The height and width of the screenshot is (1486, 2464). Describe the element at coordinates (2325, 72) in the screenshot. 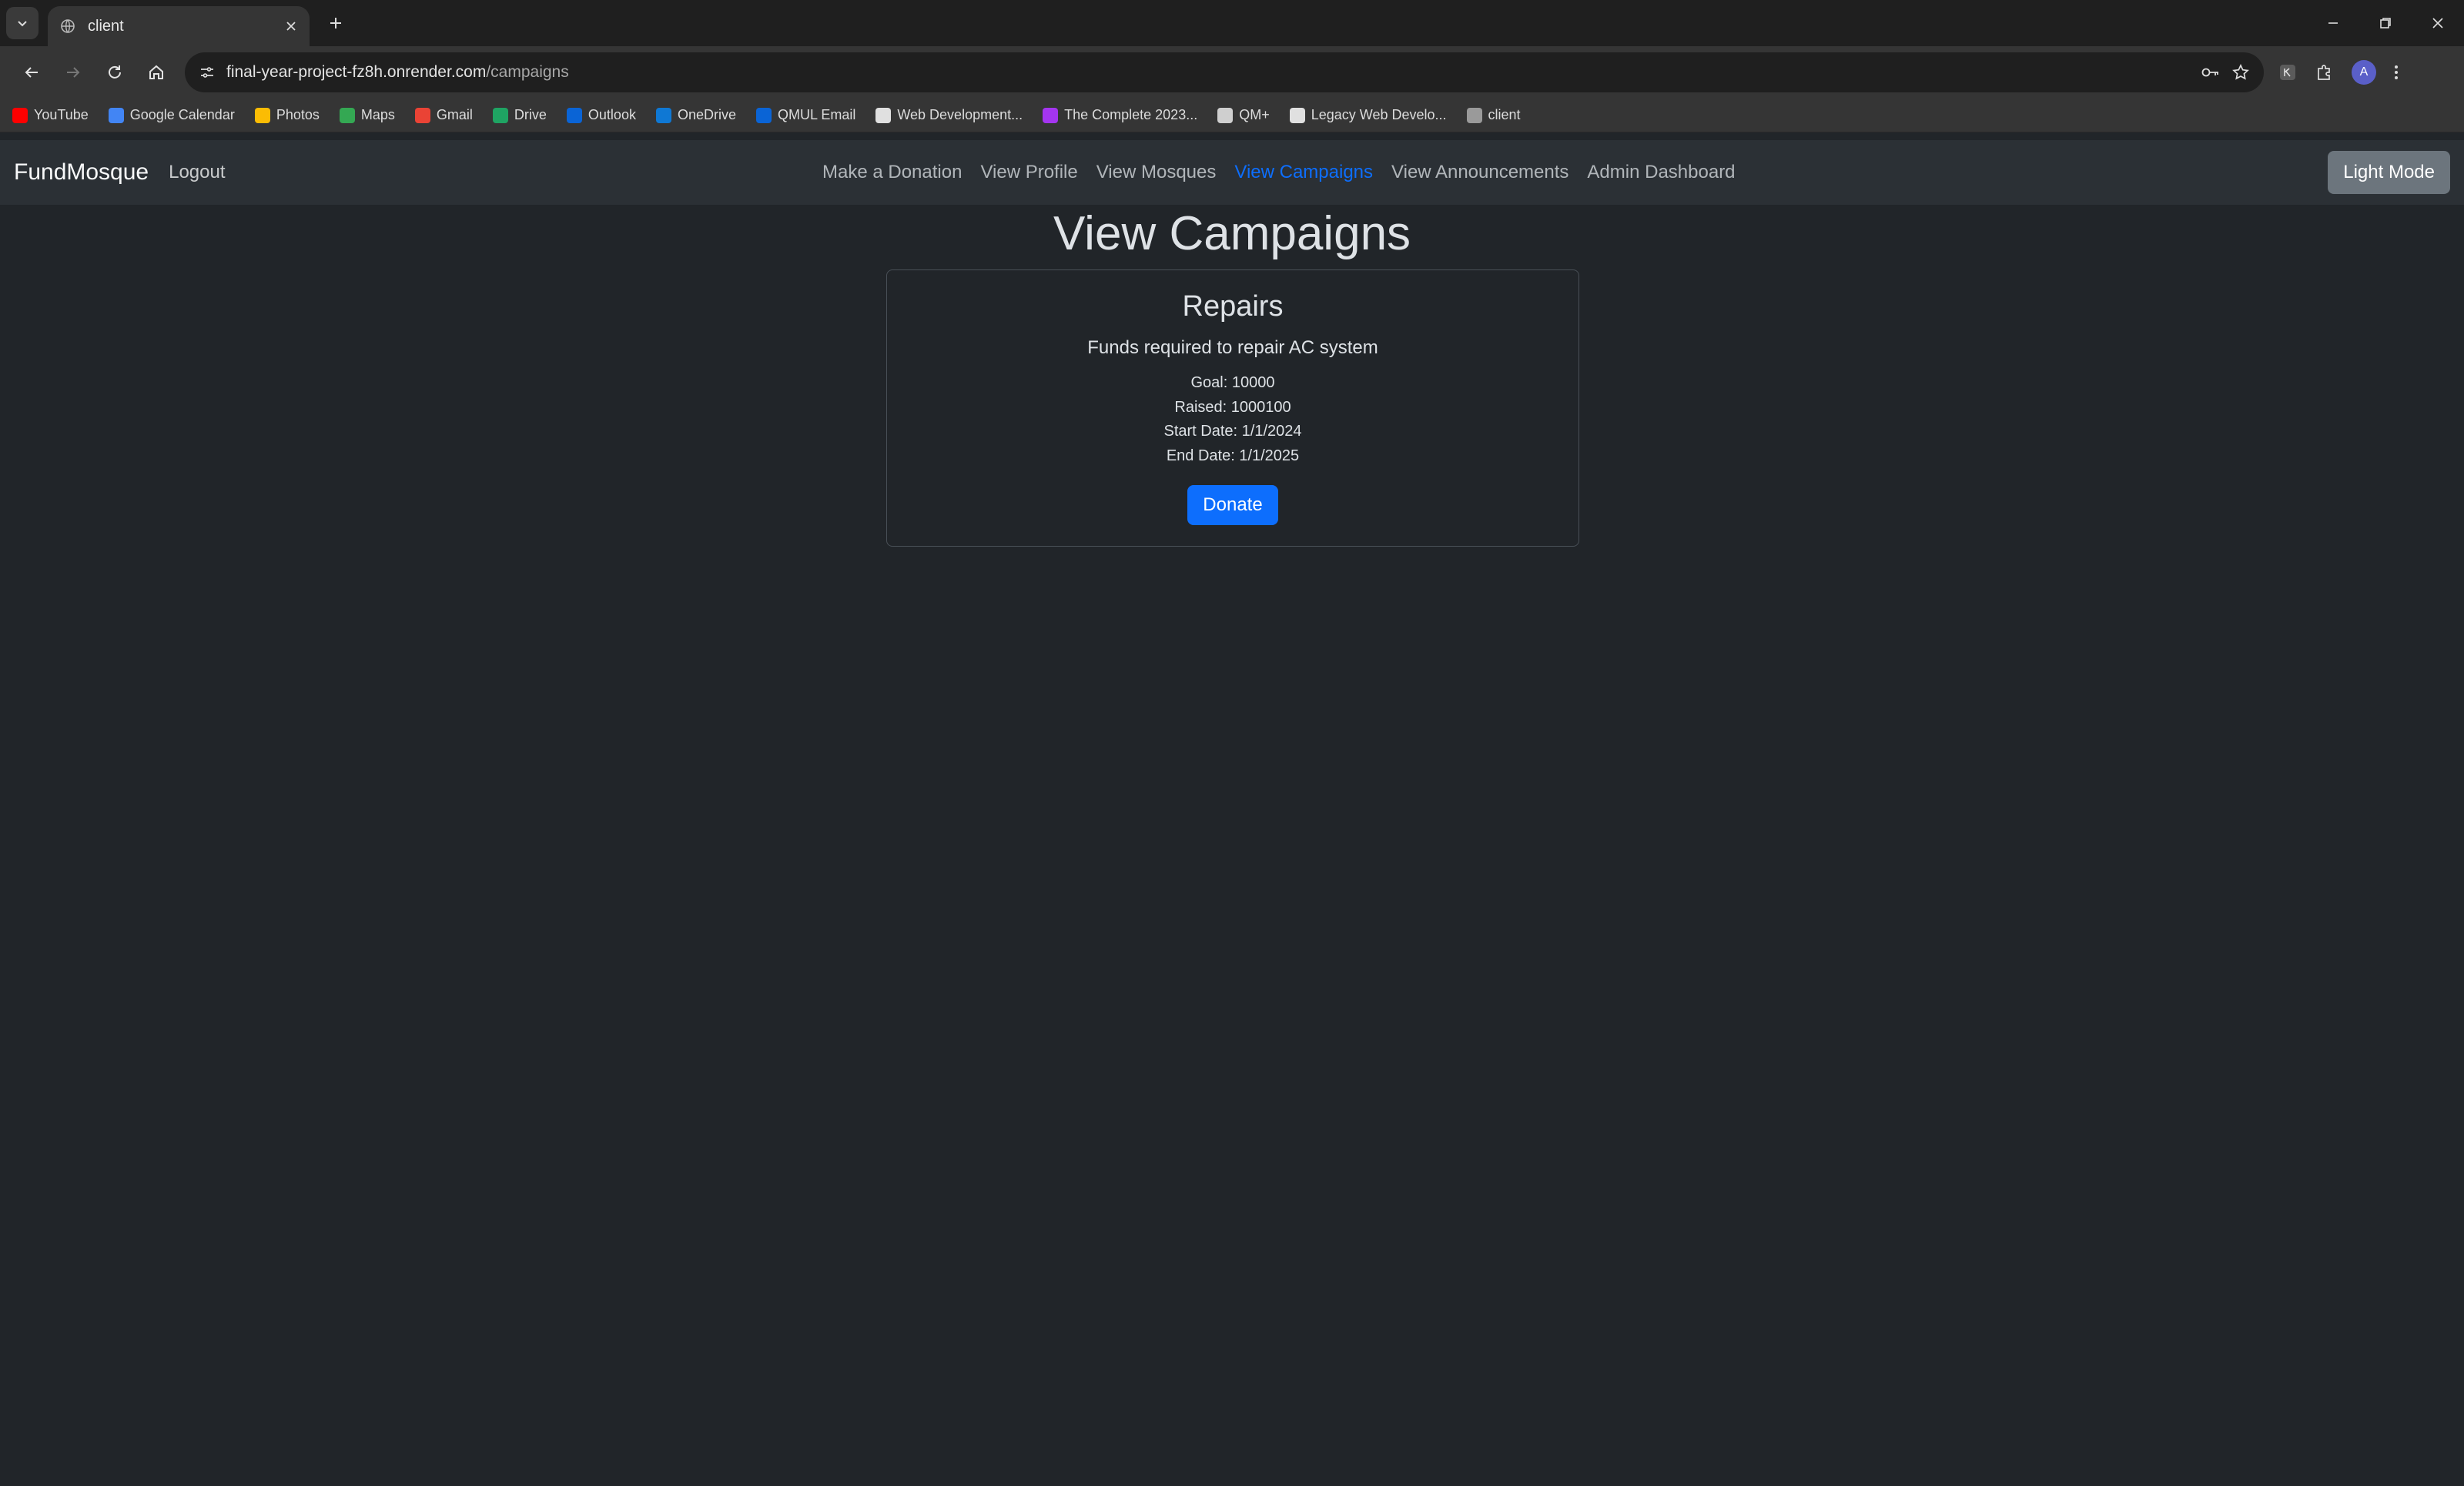

I see `puzzle-icon` at that location.